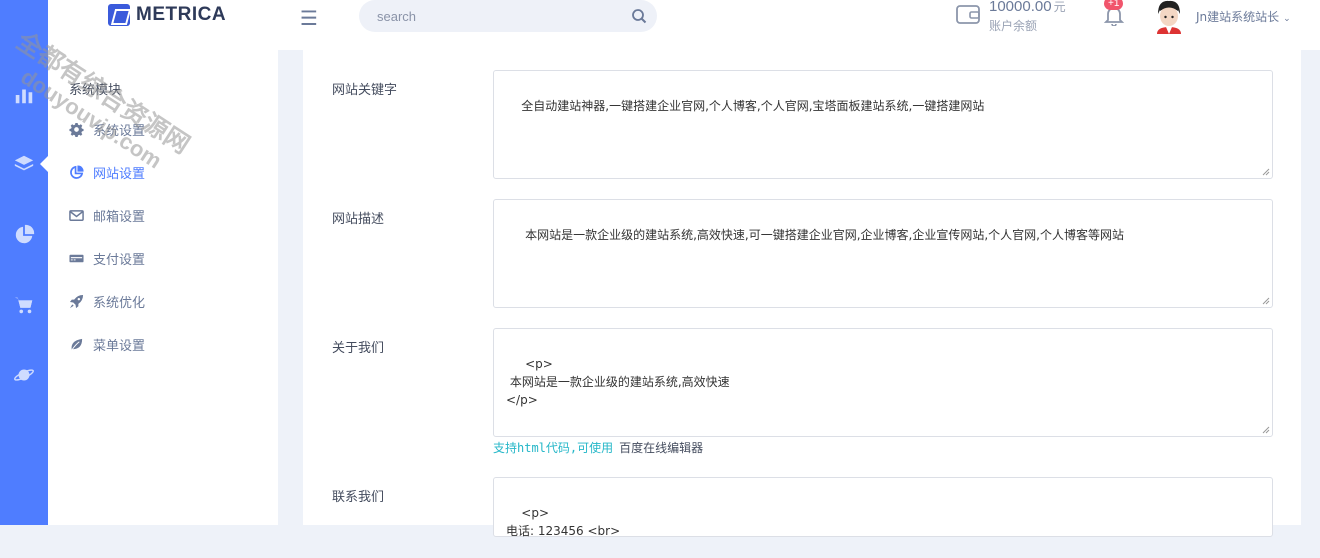 Image resolution: width=1320 pixels, height=558 pixels. I want to click on contact-label: 联系我们, so click(358, 497).